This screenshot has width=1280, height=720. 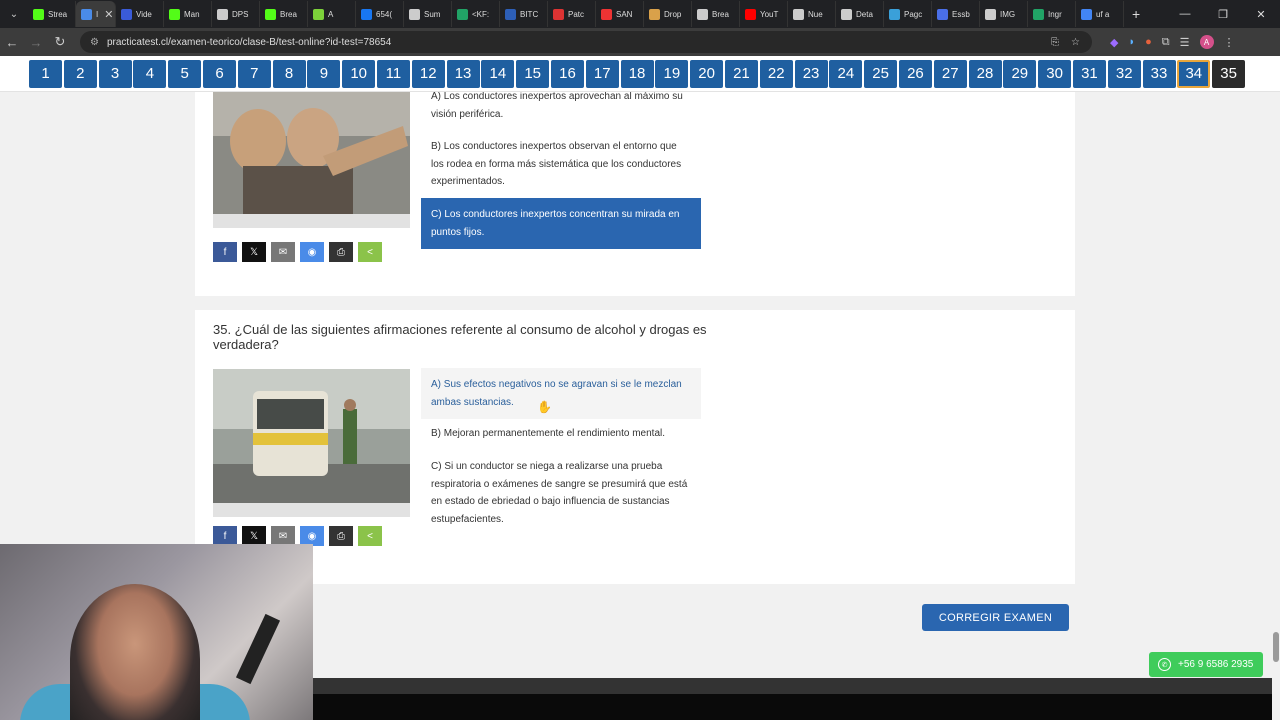 What do you see at coordinates (236, 14) in the screenshot?
I see `browser-tab: DPS` at bounding box center [236, 14].